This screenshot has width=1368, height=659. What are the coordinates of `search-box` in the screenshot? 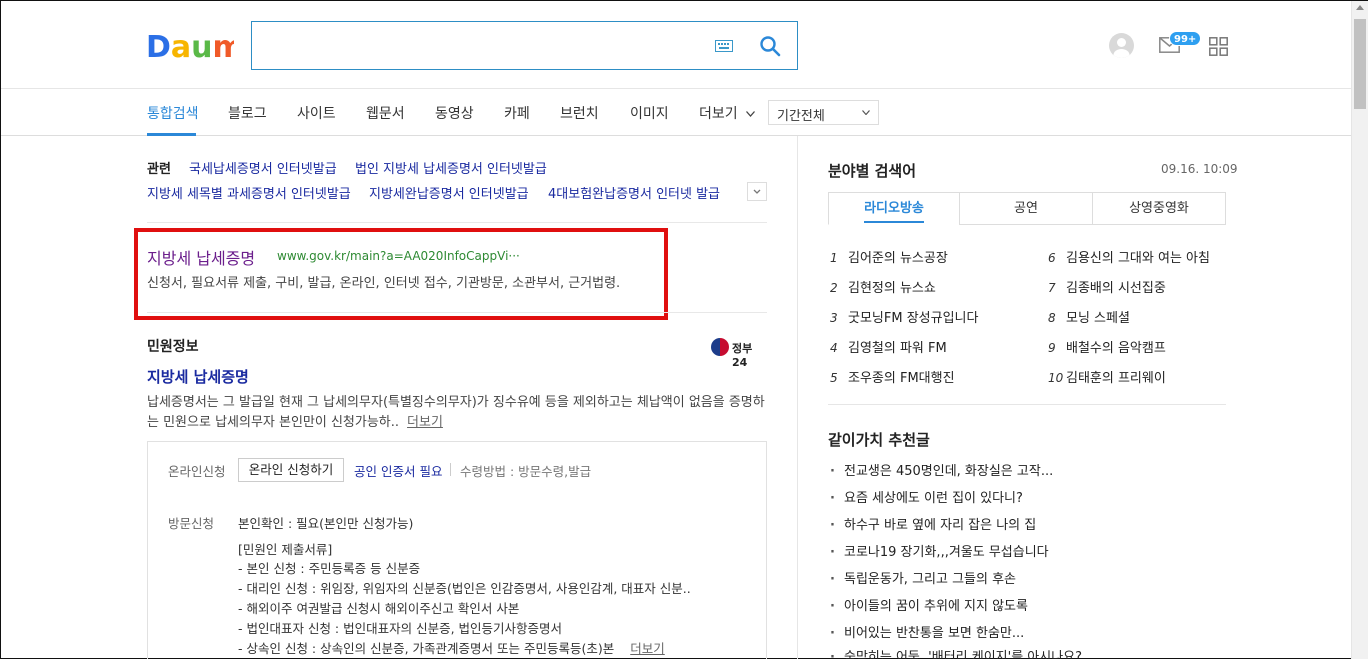 It's located at (524, 45).